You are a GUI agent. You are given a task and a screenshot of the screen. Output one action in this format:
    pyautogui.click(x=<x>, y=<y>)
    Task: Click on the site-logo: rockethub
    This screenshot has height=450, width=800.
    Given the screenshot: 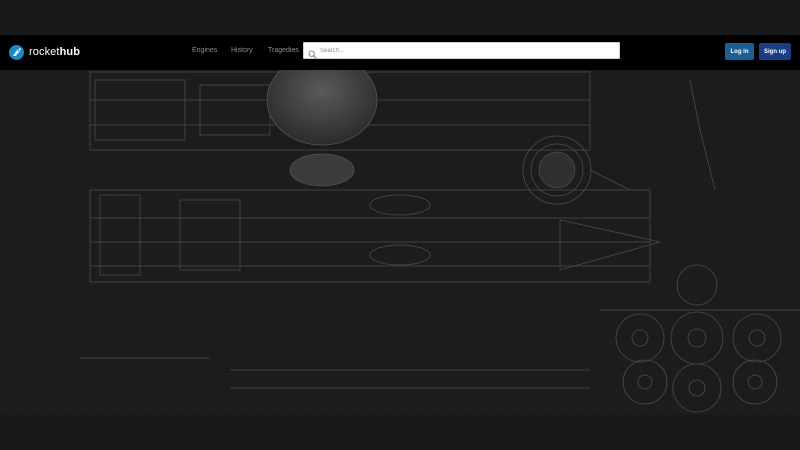 What is the action you would take?
    pyautogui.click(x=44, y=52)
    